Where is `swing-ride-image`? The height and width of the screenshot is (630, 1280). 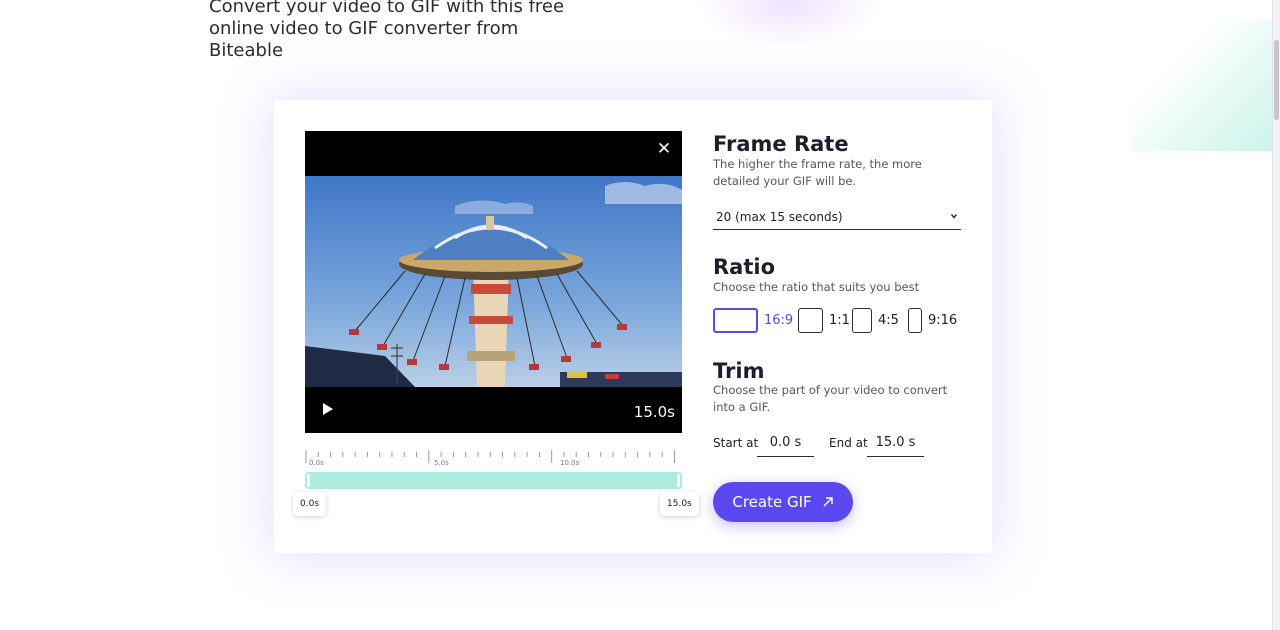
swing-ride-image is located at coordinates (493, 281).